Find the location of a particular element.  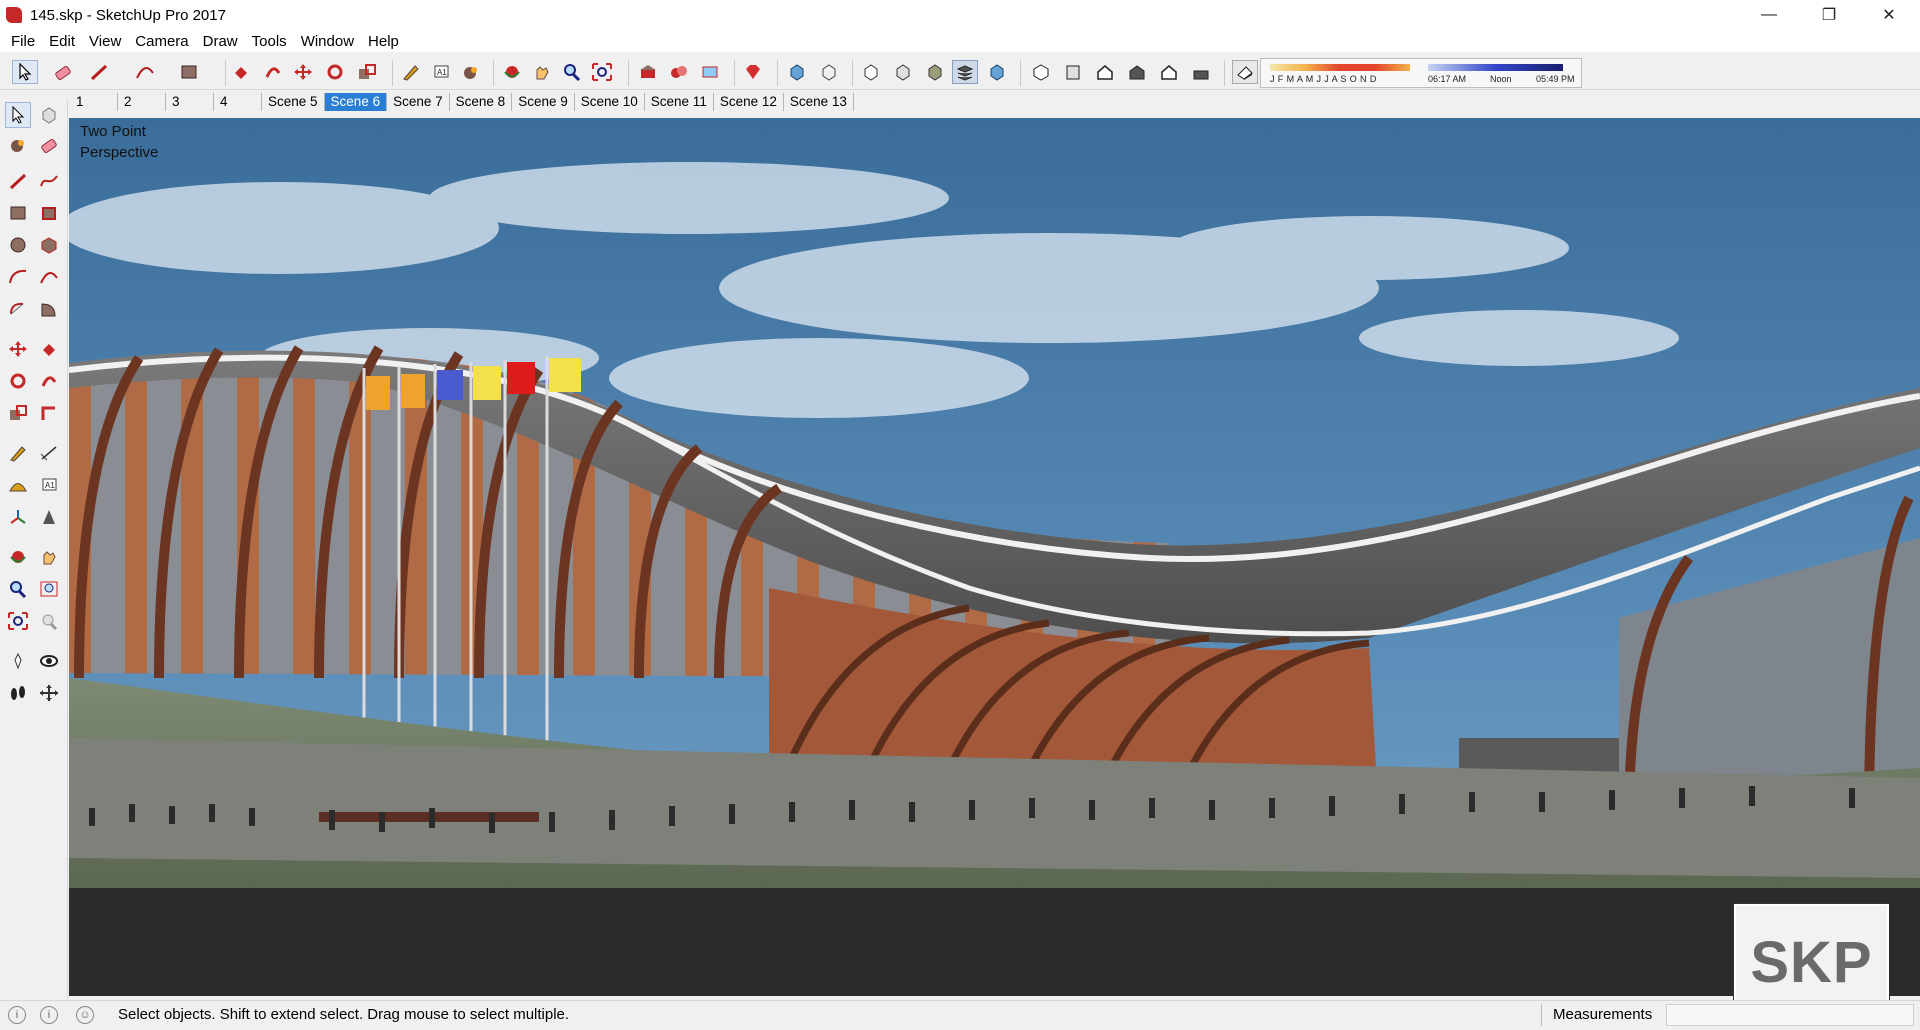

restore-button: ❐ is located at coordinates (1829, 15).